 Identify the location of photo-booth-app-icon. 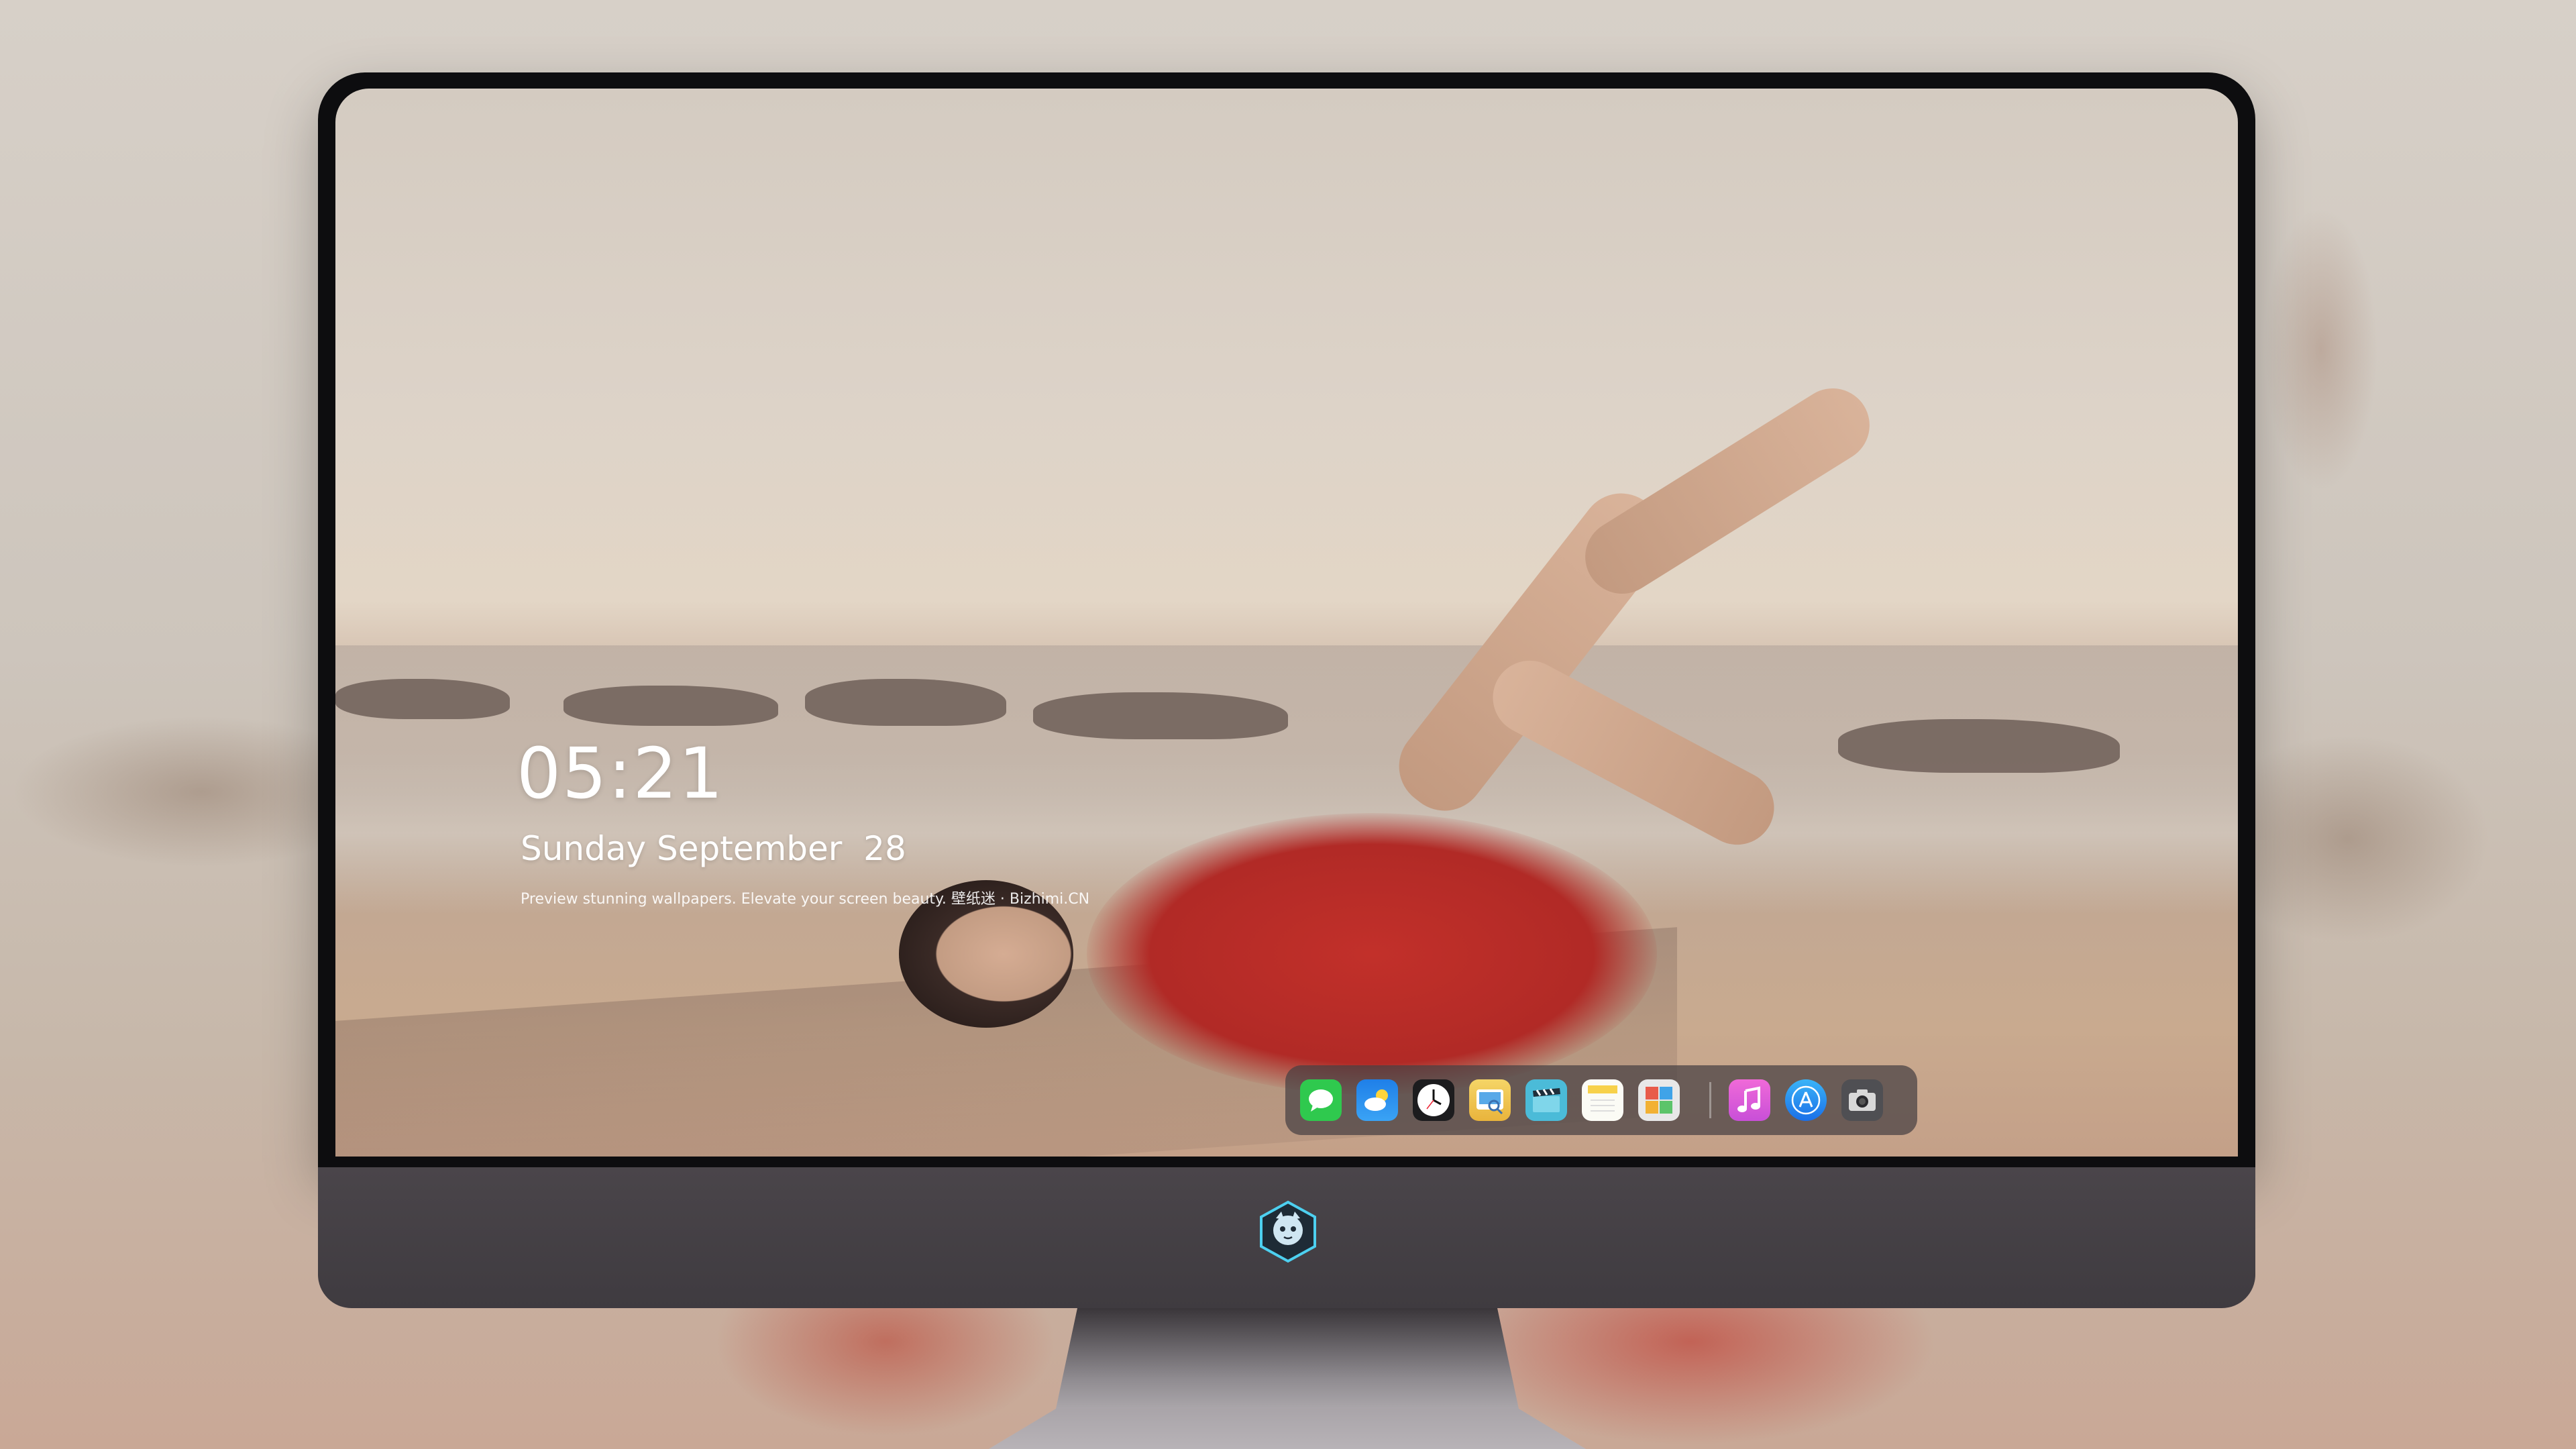
(1659, 1100).